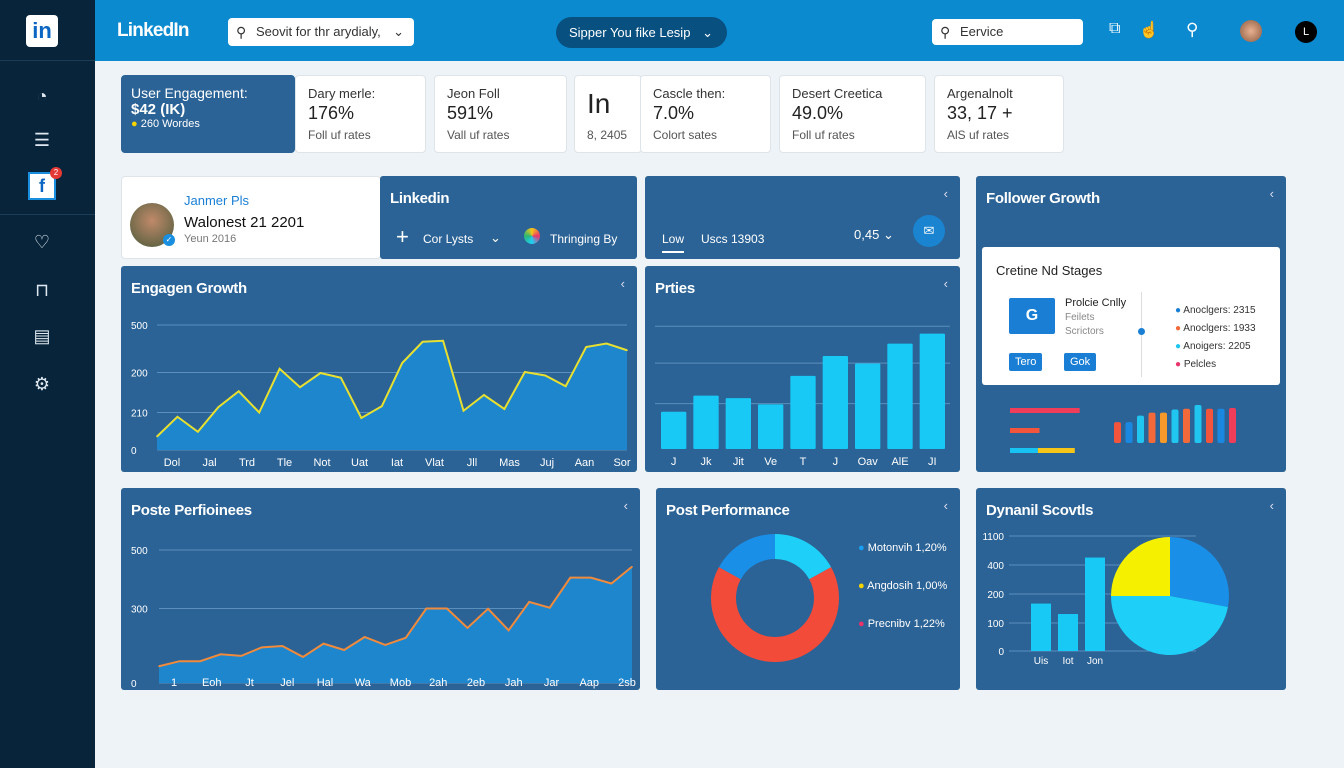 This screenshot has height=768, width=1344. I want to click on profile-since: Yeun 2016, so click(210, 239).